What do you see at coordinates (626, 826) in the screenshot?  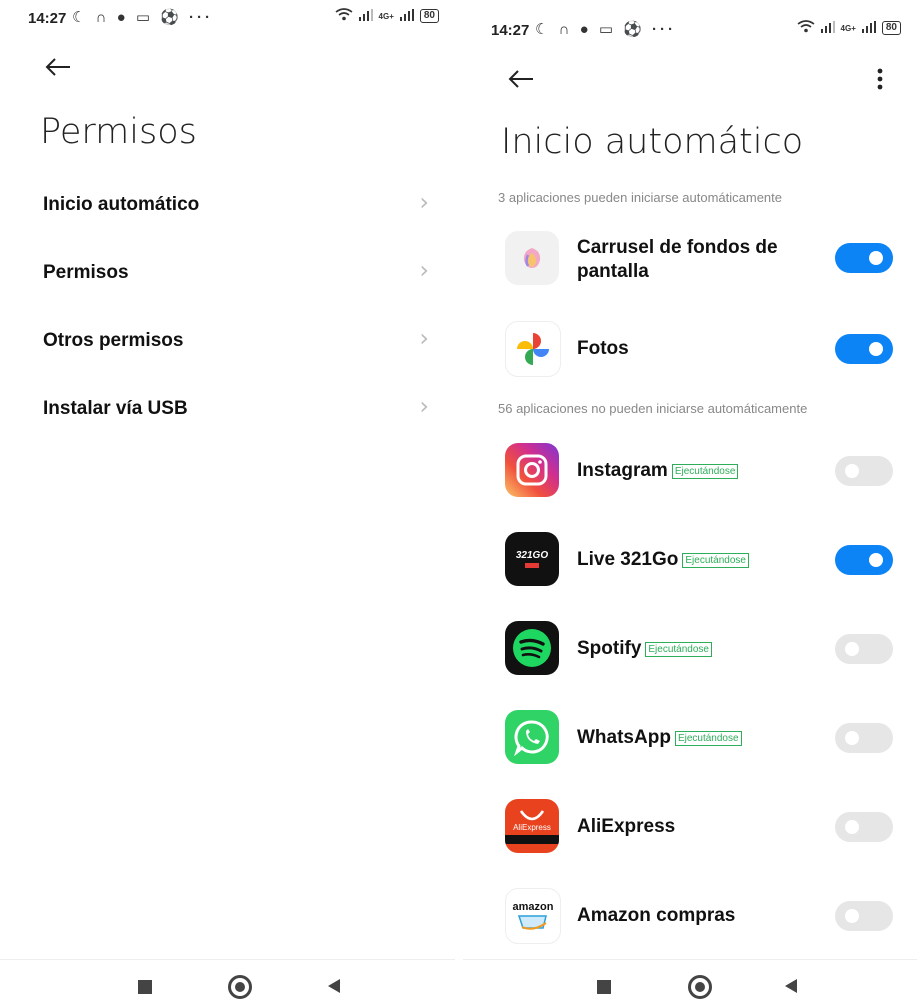 I see `app-name: AliExpress` at bounding box center [626, 826].